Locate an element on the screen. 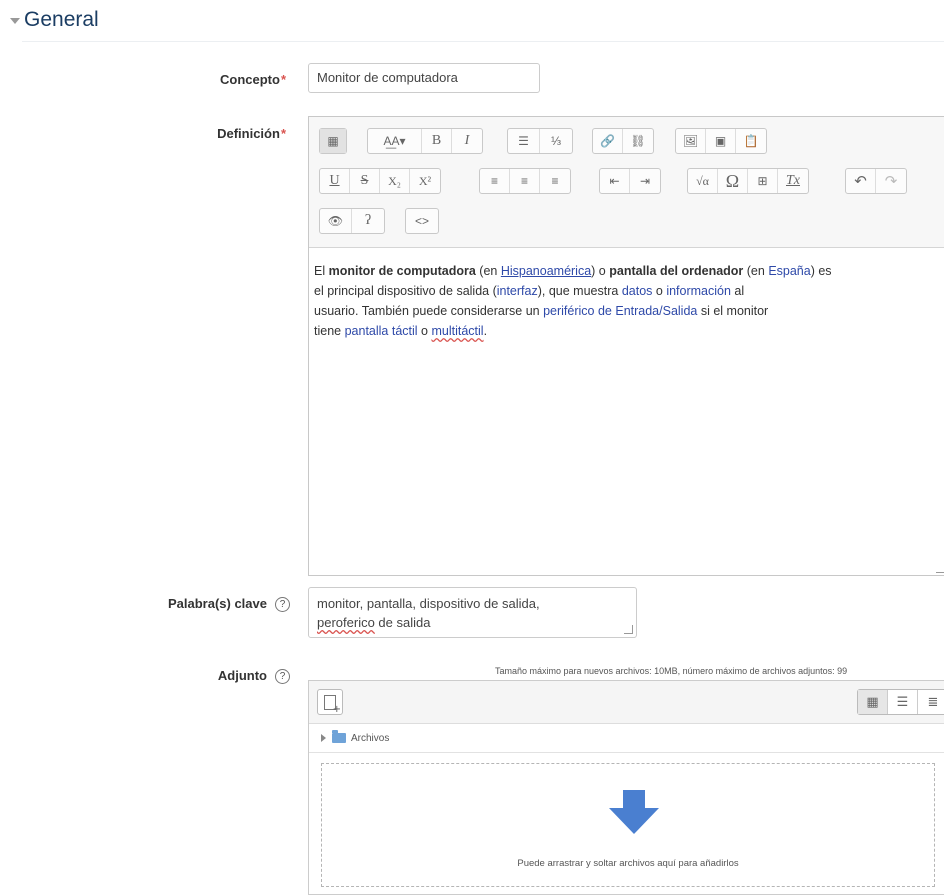  collapse-caret-icon is located at coordinates (15, 21).